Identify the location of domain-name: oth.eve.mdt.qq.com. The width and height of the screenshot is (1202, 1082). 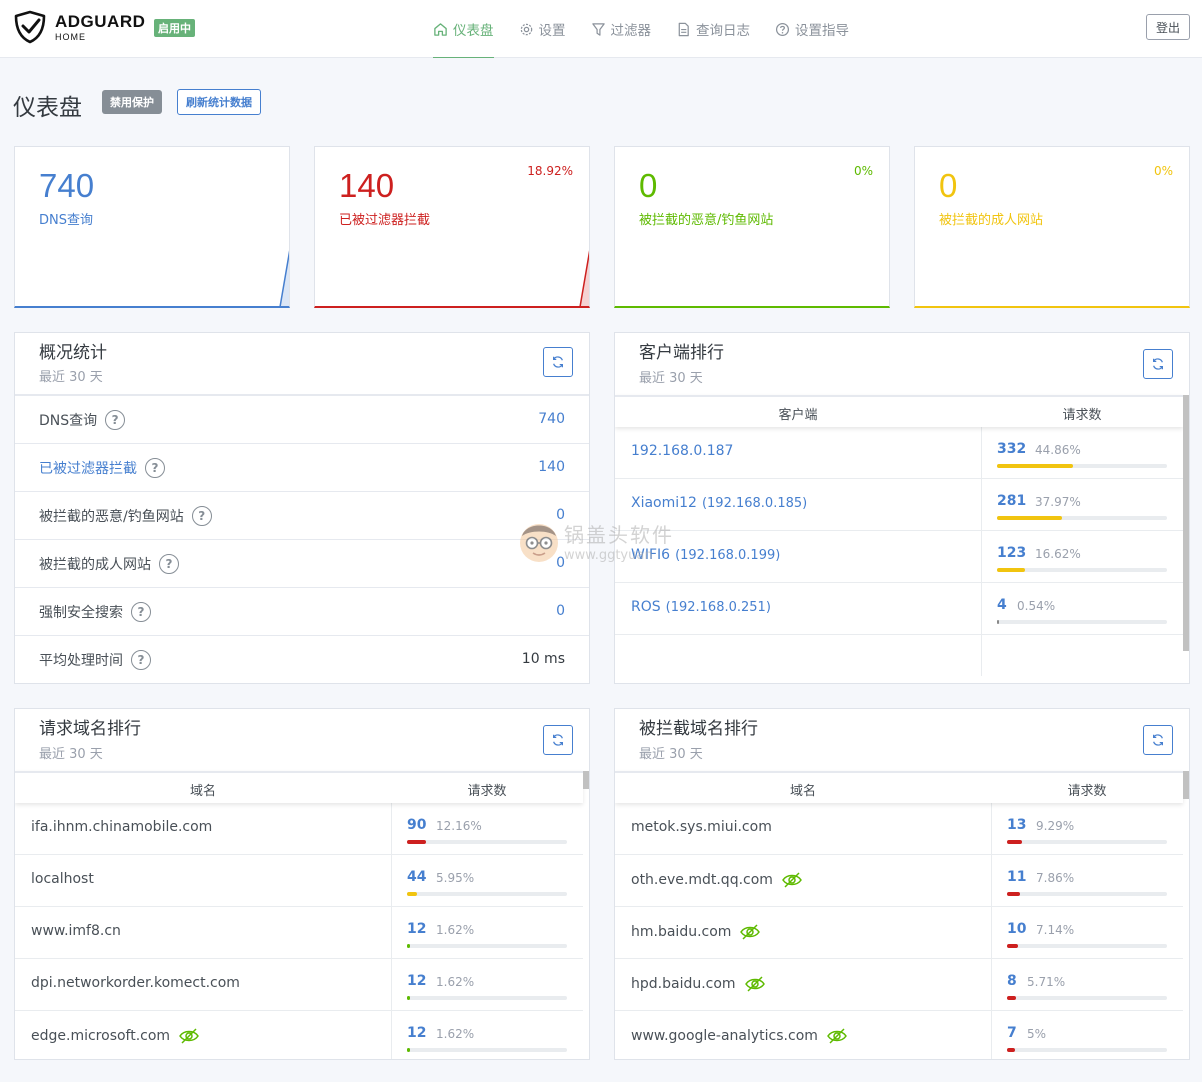
(717, 880).